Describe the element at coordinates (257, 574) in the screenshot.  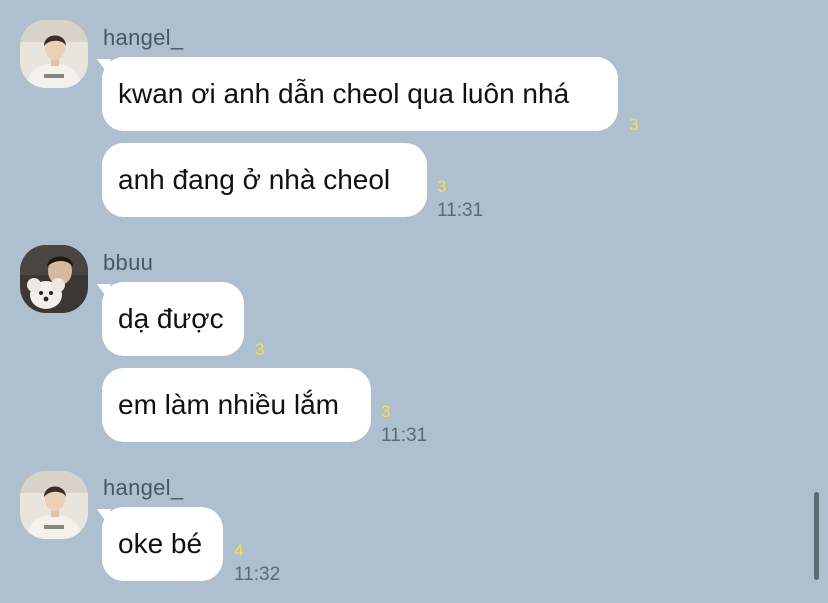
I see `message-time: 11:32` at that location.